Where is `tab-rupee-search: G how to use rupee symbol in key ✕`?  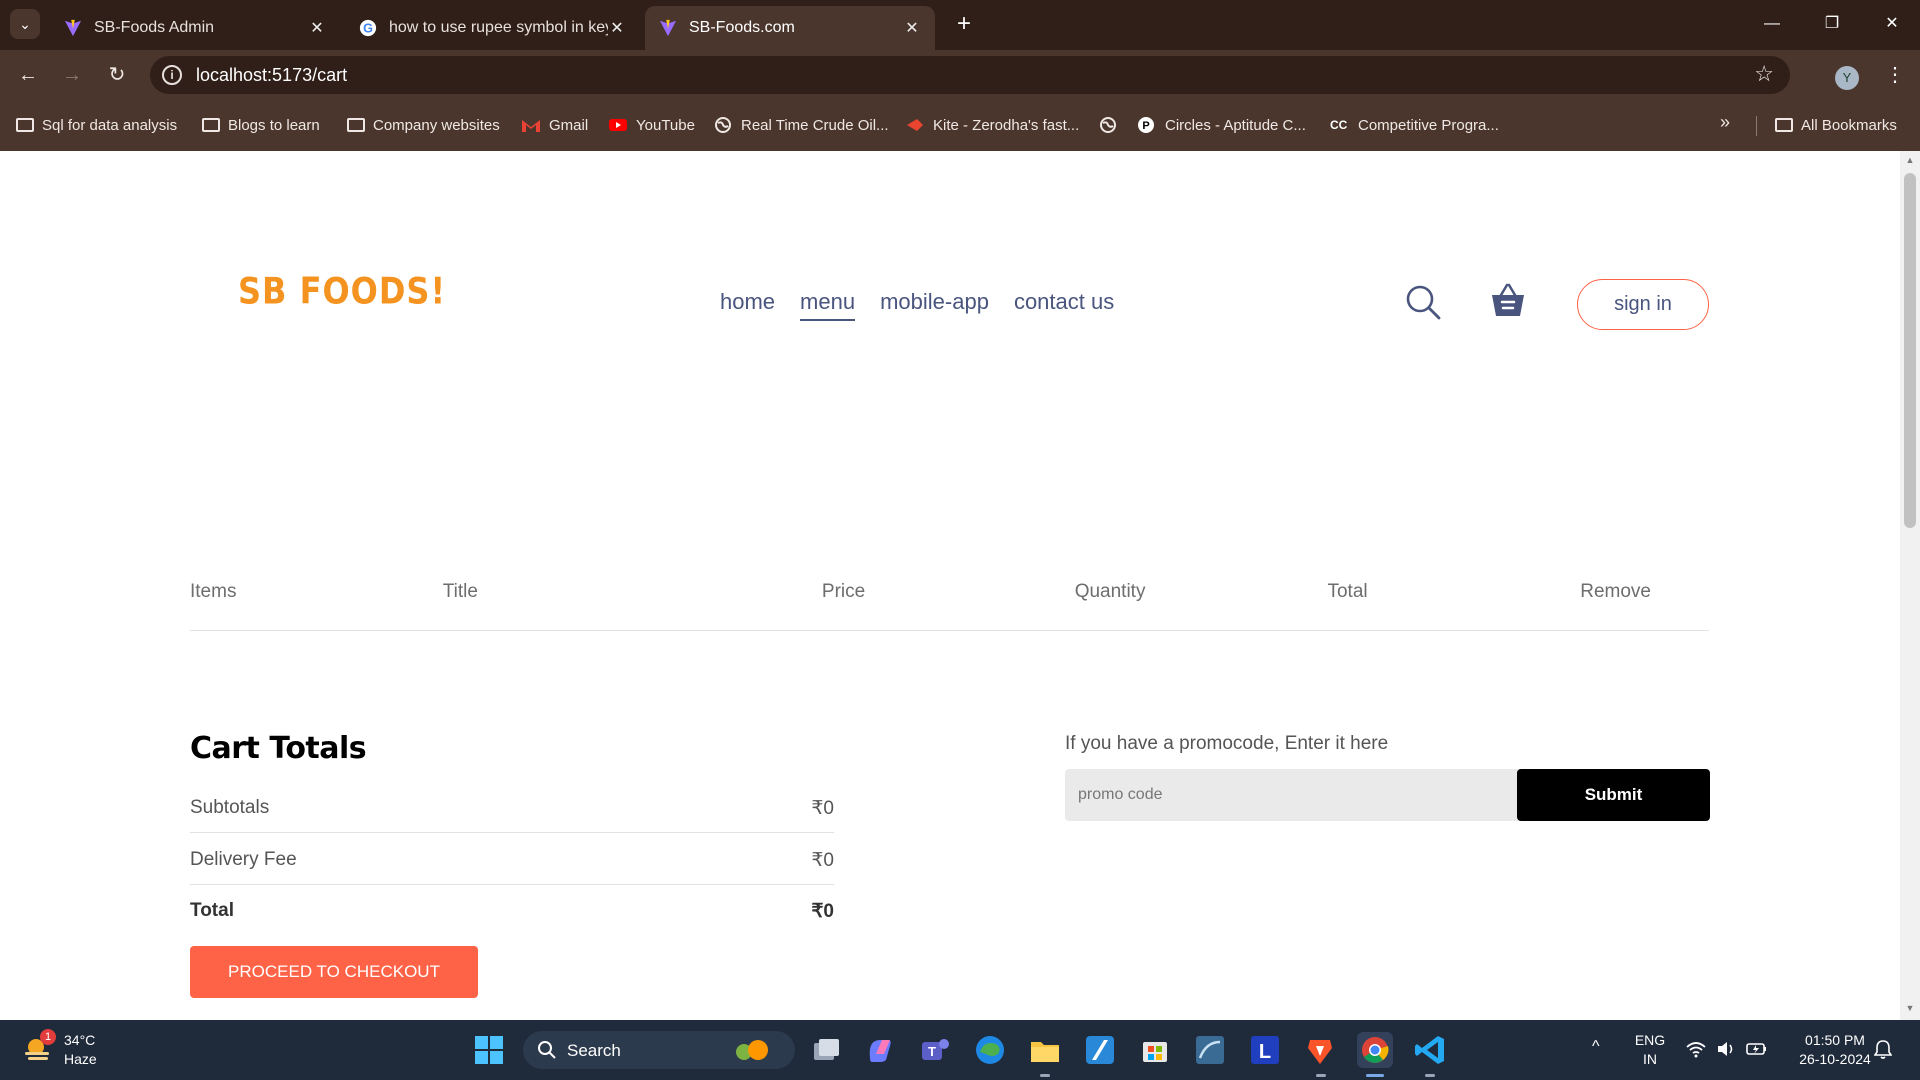
tab-rupee-search: G how to use rupee symbol in key ✕ is located at coordinates (492, 28).